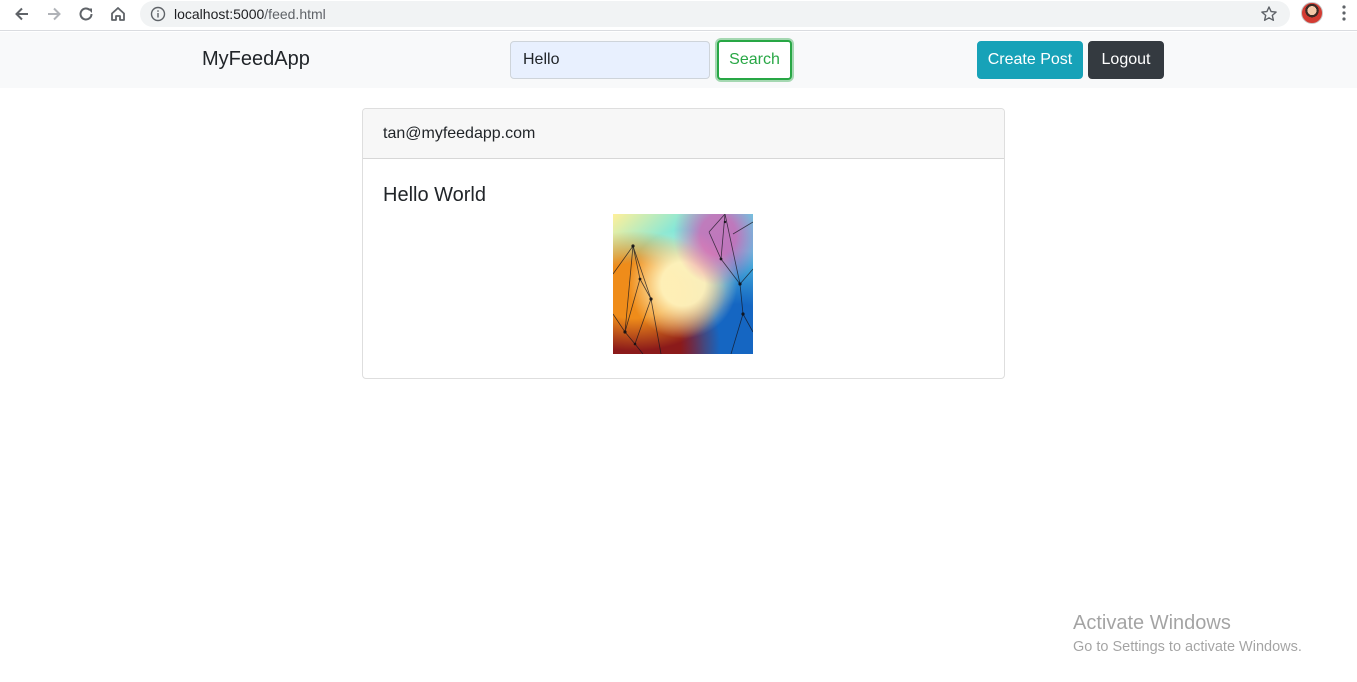 This screenshot has height=682, width=1357. I want to click on info-icon, so click(158, 14).